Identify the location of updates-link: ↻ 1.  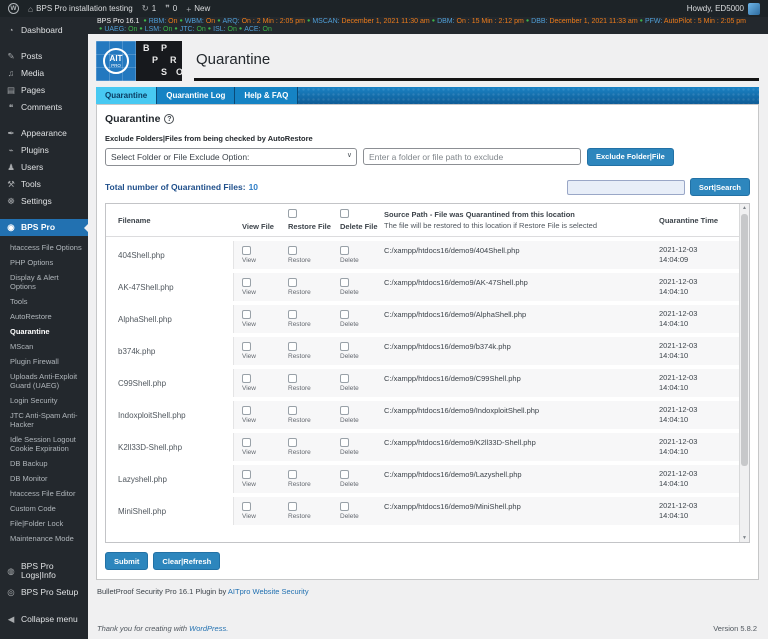
(149, 8).